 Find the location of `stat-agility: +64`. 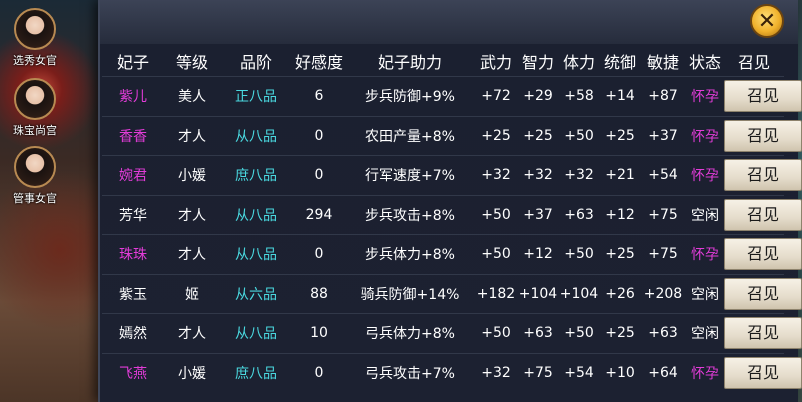

stat-agility: +64 is located at coordinates (663, 372).